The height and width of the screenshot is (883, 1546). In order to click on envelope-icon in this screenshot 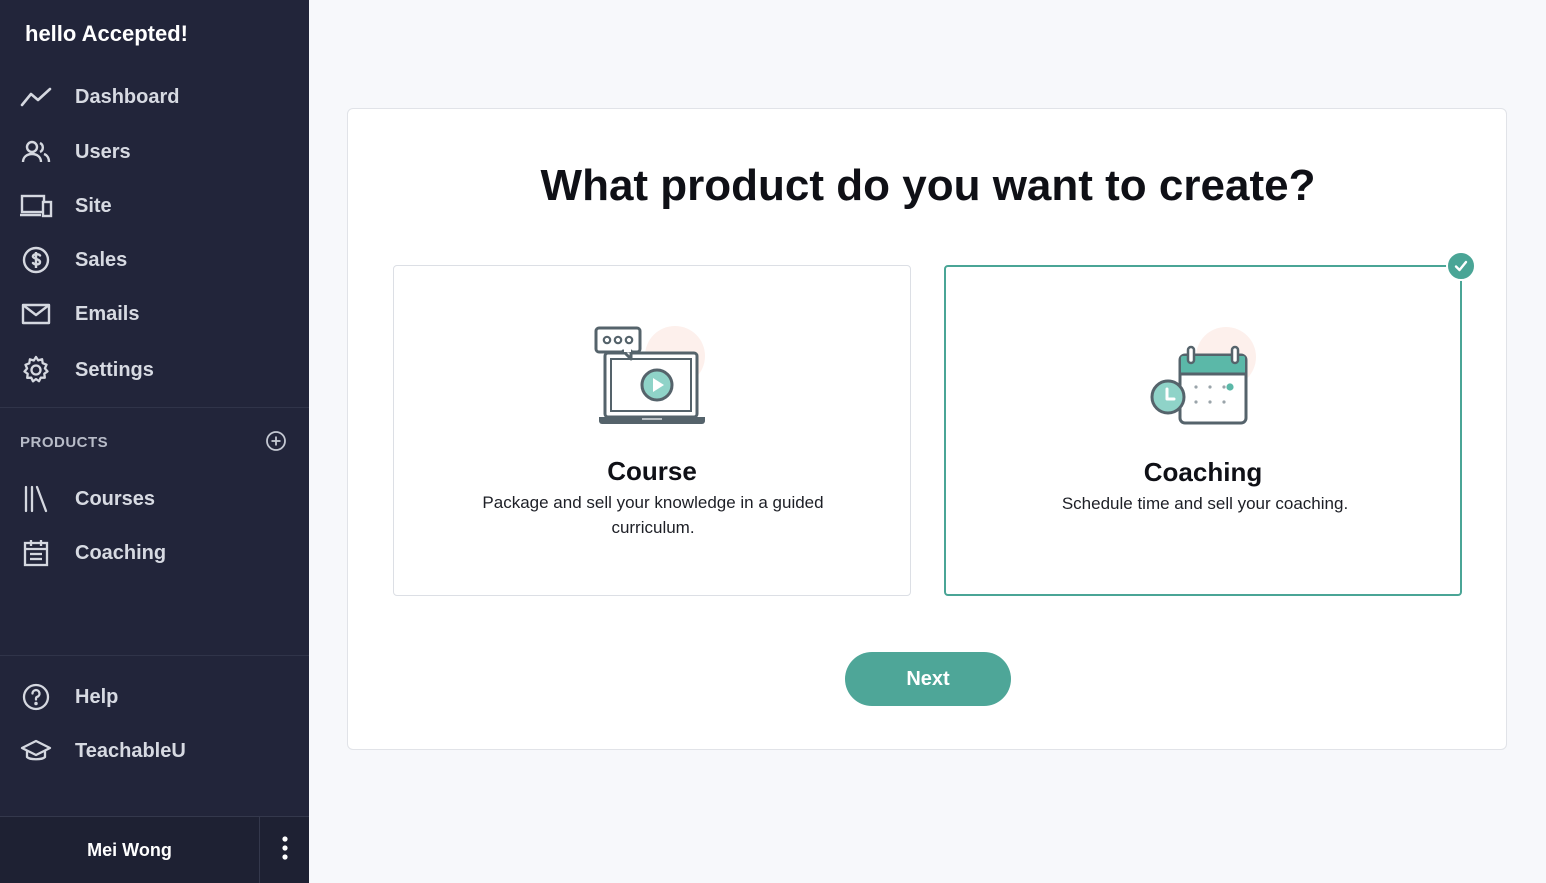, I will do `click(36, 314)`.